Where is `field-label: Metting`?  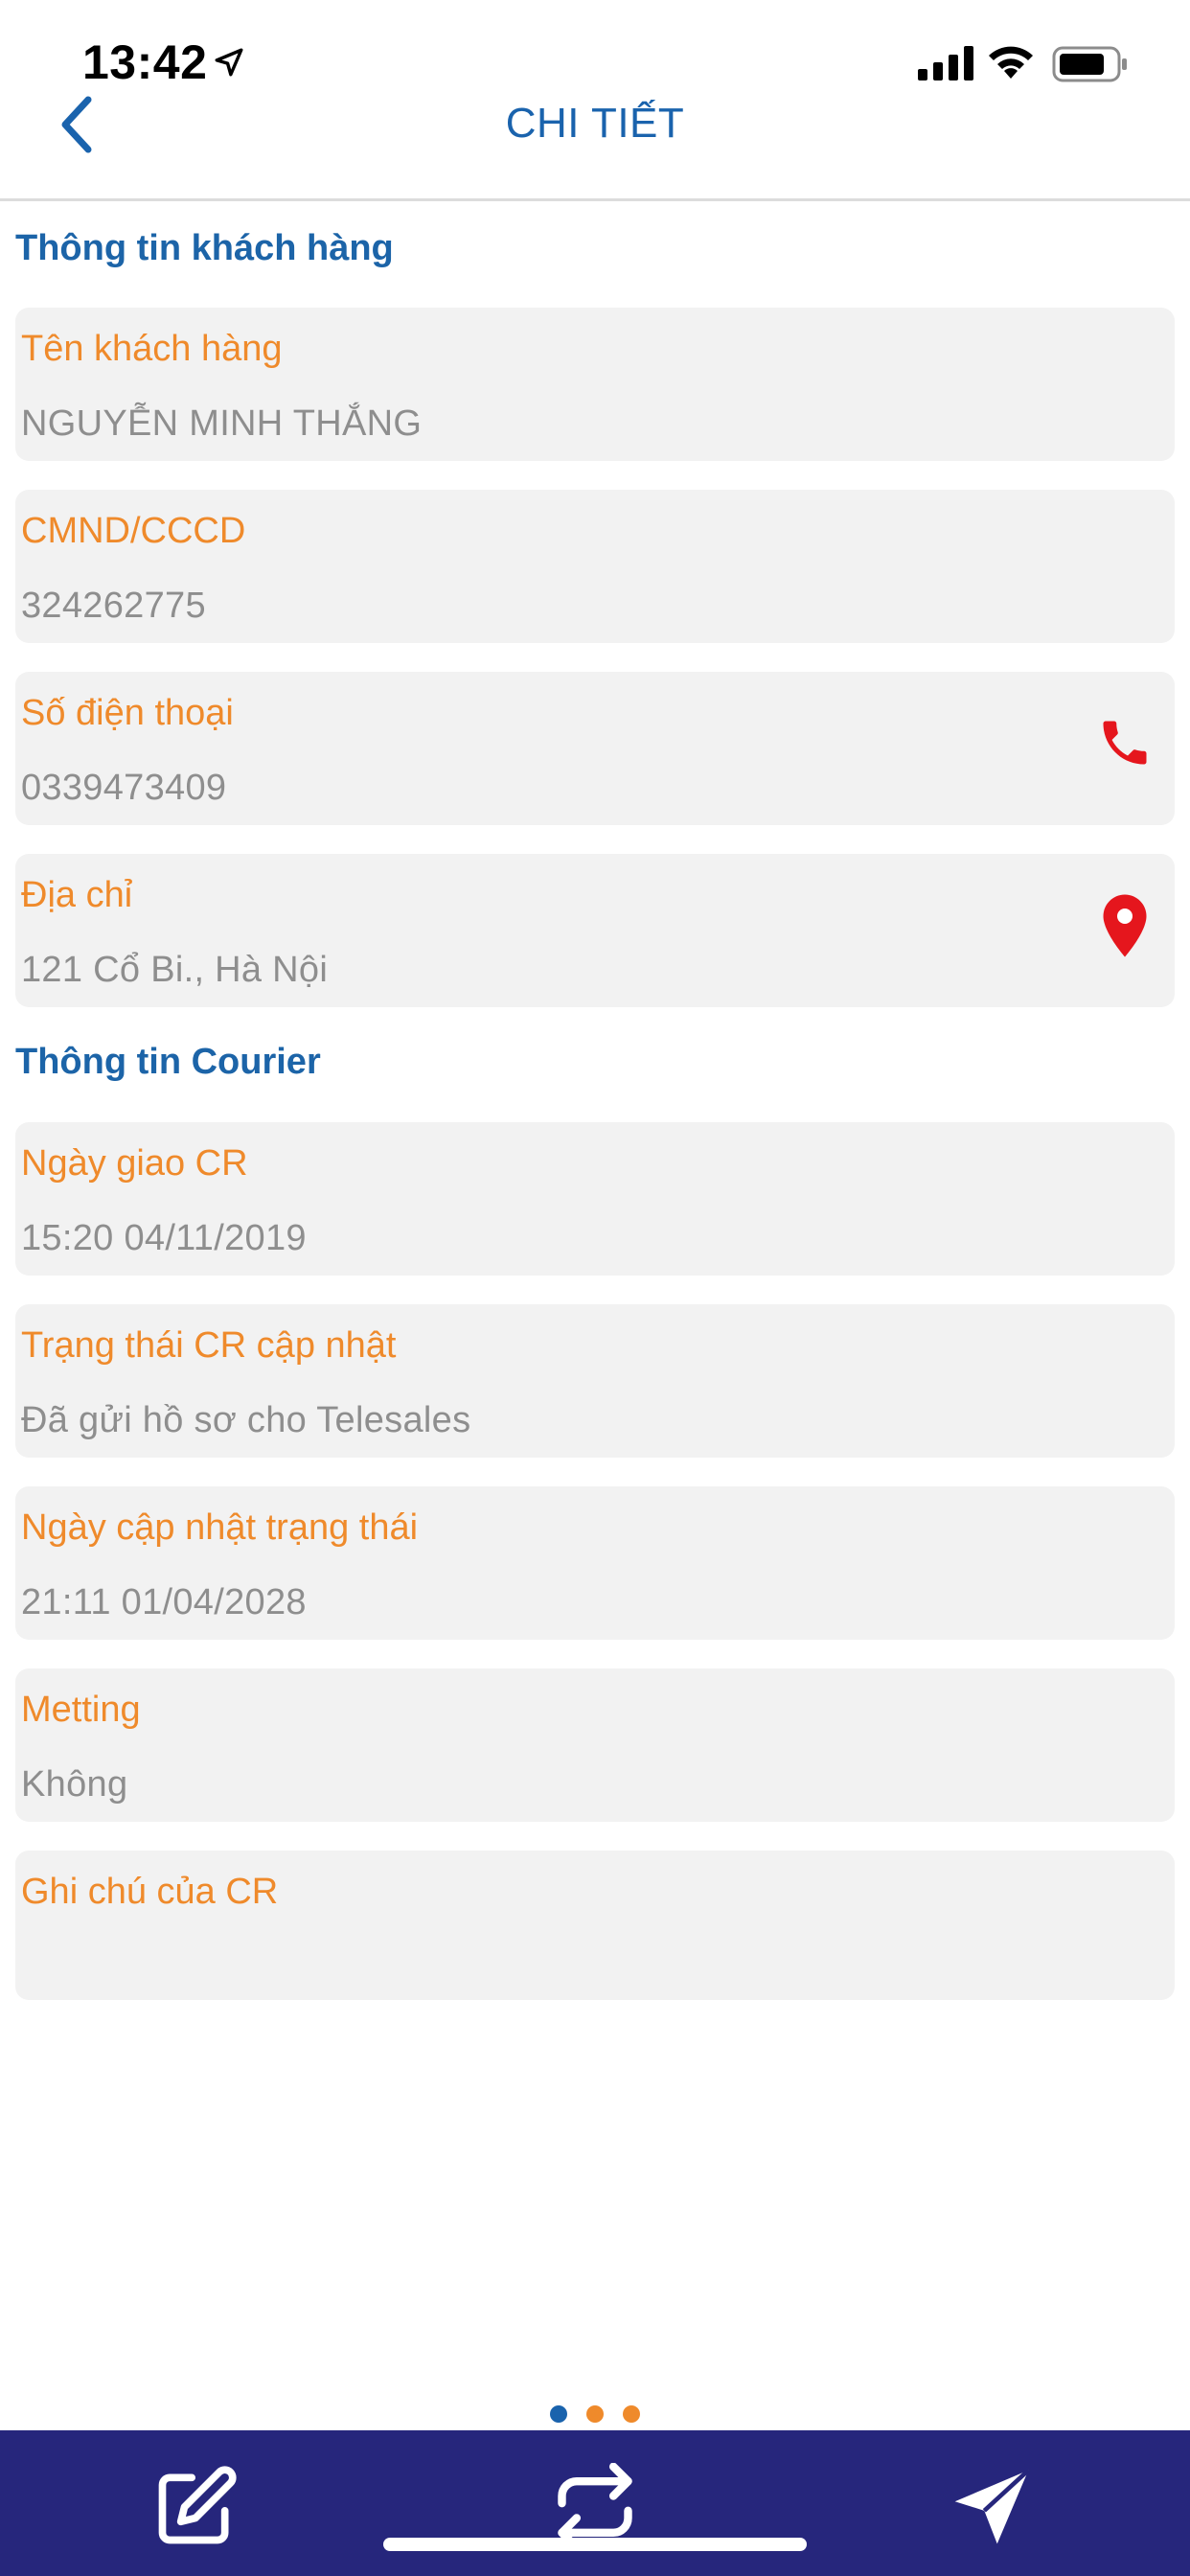 field-label: Metting is located at coordinates (81, 1710).